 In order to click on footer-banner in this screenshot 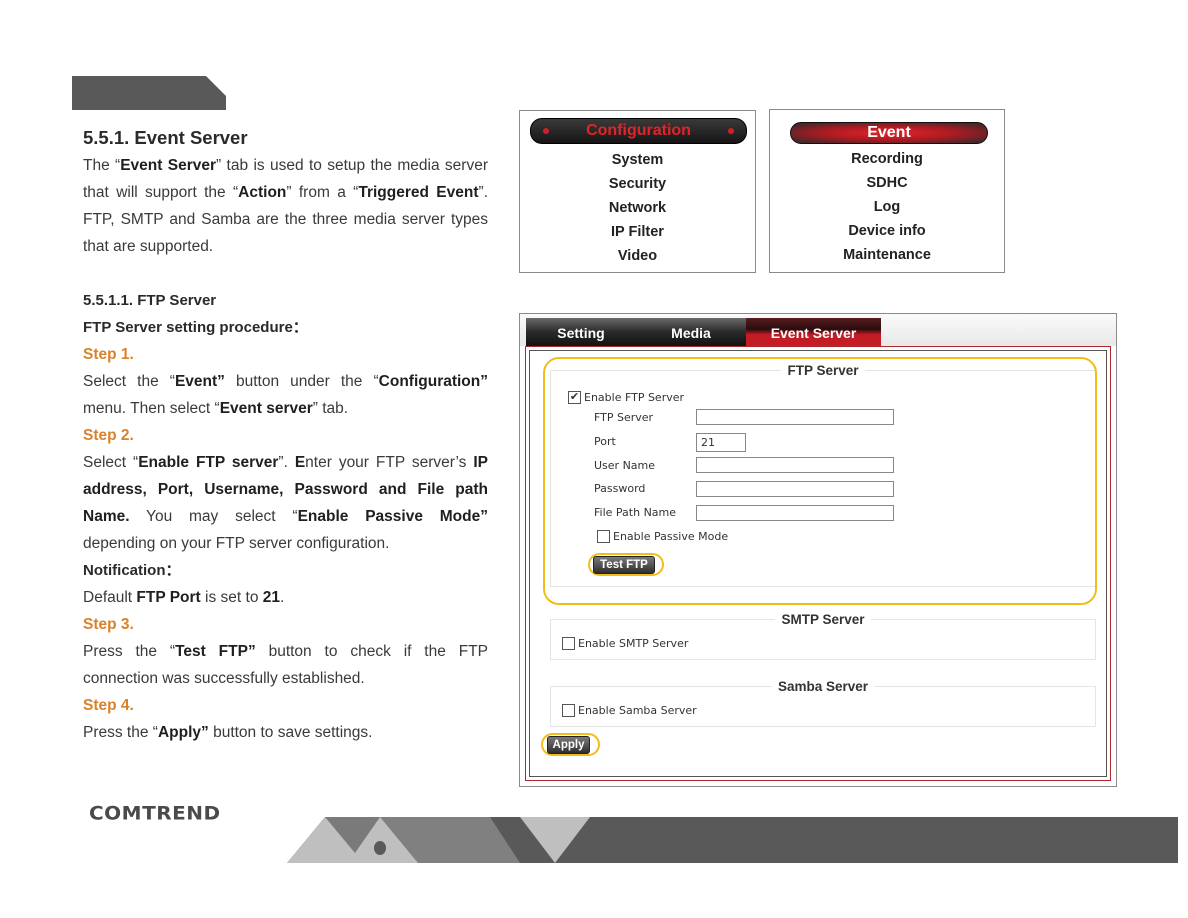, I will do `click(732, 840)`.